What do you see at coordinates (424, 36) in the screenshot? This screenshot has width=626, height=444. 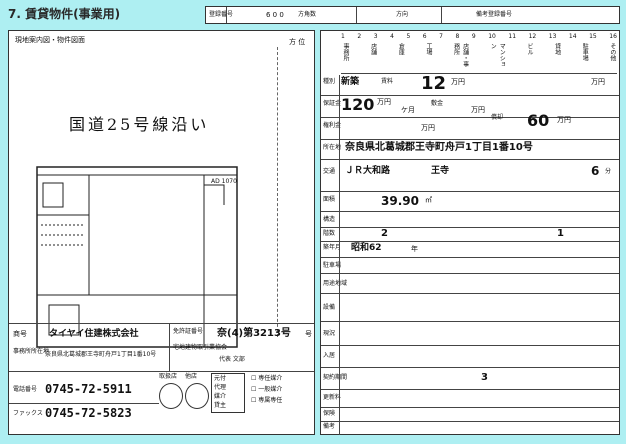 I see `num-6: 6` at bounding box center [424, 36].